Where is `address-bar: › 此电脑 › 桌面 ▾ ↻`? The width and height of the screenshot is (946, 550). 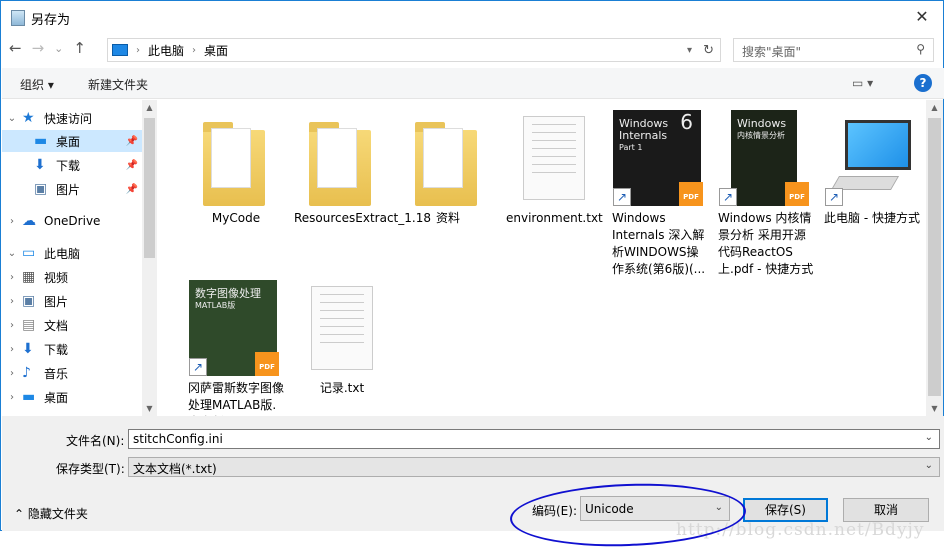 address-bar: › 此电脑 › 桌面 ▾ ↻ is located at coordinates (414, 50).